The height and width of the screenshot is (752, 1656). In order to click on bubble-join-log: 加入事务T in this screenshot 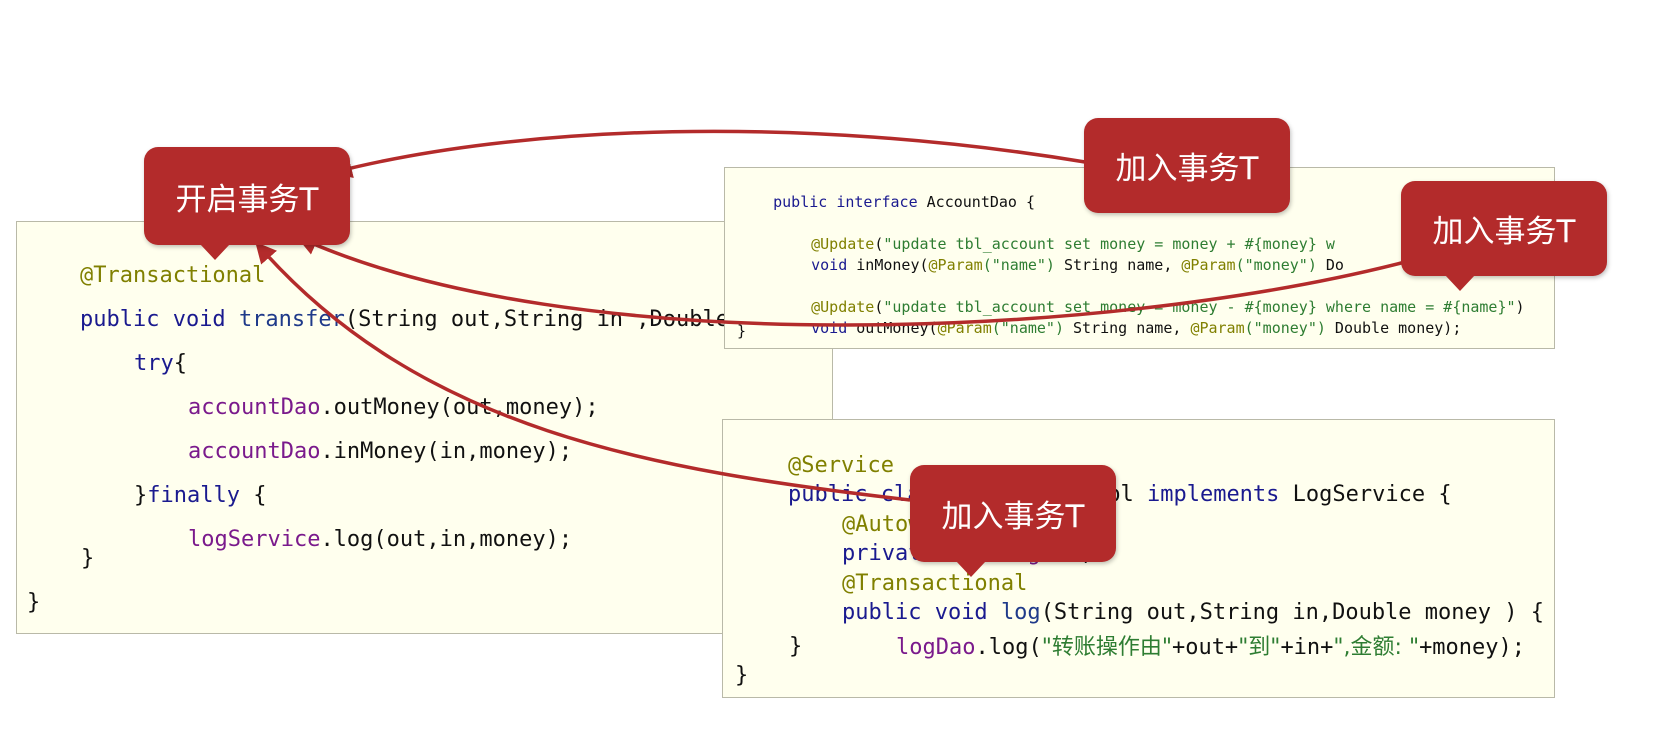, I will do `click(1013, 513)`.